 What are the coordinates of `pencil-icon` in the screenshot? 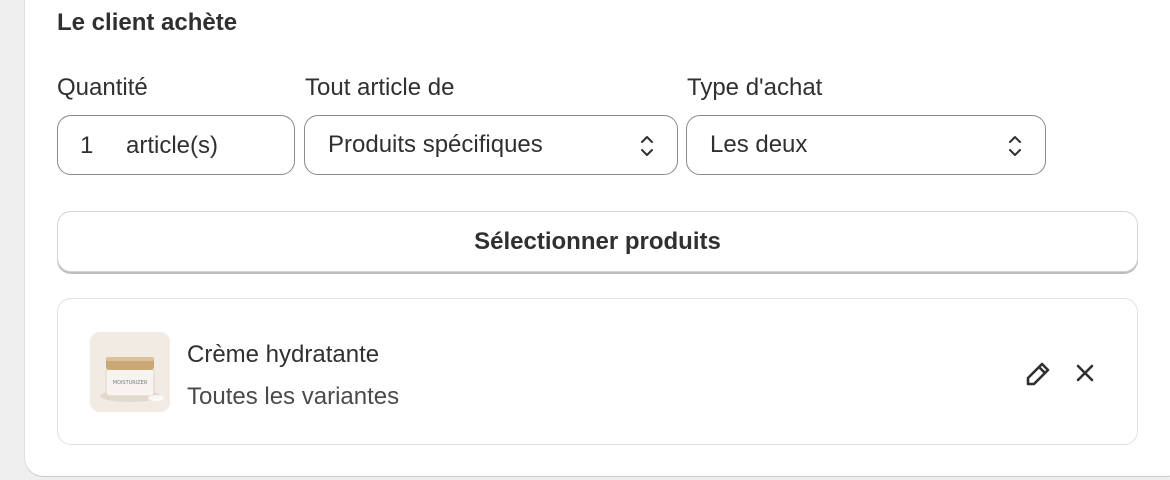 It's located at (1038, 374).